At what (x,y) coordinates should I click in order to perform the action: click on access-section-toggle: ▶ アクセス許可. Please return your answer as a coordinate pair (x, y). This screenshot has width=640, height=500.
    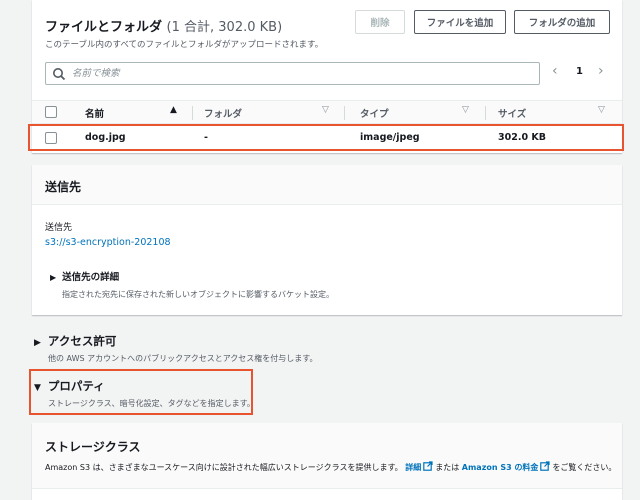
    Looking at the image, I should click on (75, 341).